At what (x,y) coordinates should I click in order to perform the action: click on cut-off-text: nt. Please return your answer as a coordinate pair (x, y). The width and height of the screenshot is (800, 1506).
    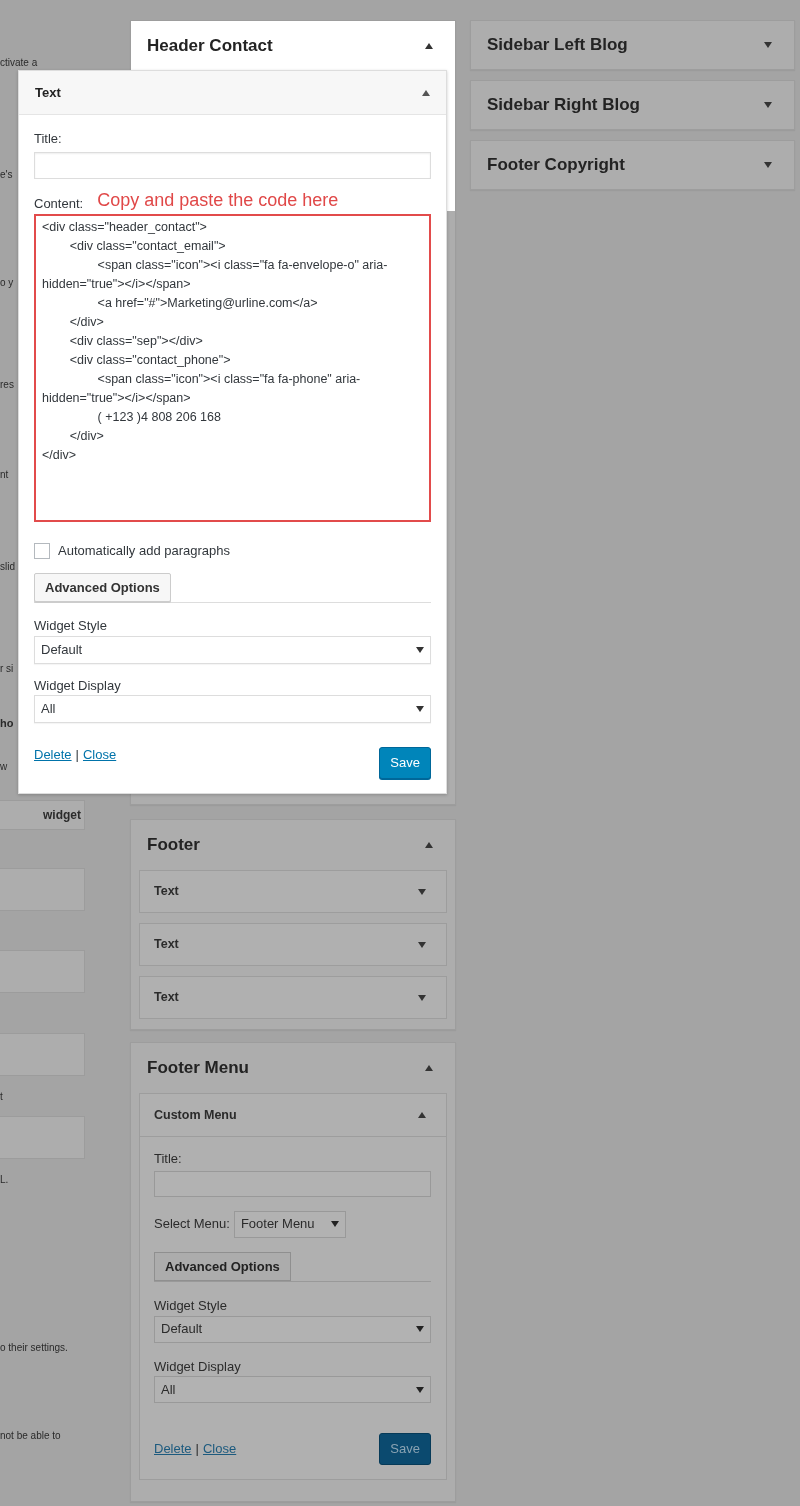
    Looking at the image, I should click on (4, 475).